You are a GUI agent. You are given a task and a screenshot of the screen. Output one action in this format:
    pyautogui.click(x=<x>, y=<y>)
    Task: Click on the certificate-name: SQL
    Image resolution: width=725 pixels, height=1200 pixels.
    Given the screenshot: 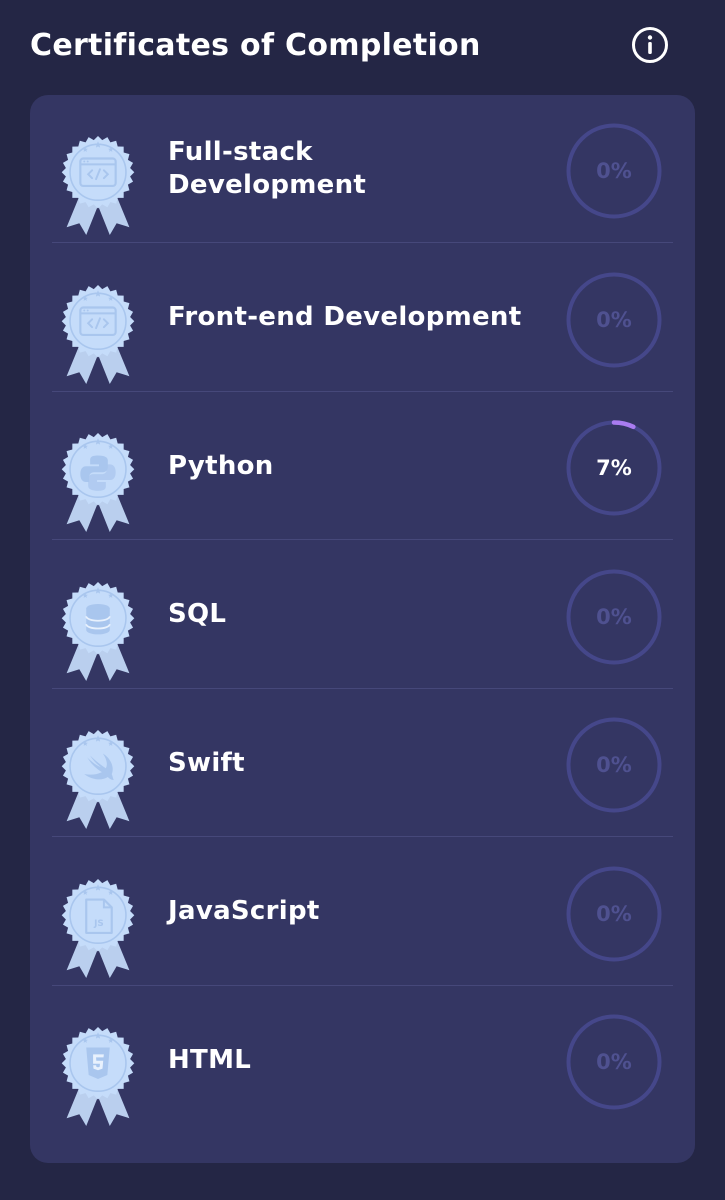 What is the action you would take?
    pyautogui.click(x=197, y=614)
    